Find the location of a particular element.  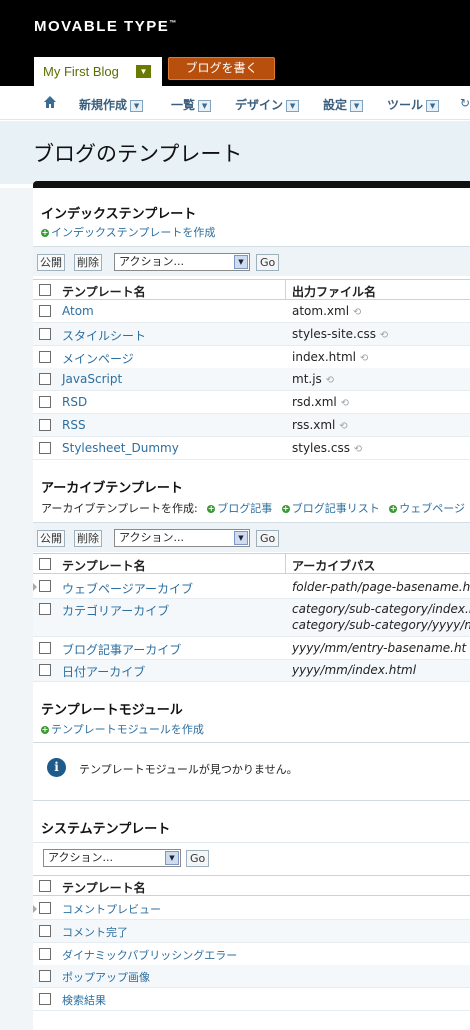

template-name-link: 検索結果 is located at coordinates (84, 1000).